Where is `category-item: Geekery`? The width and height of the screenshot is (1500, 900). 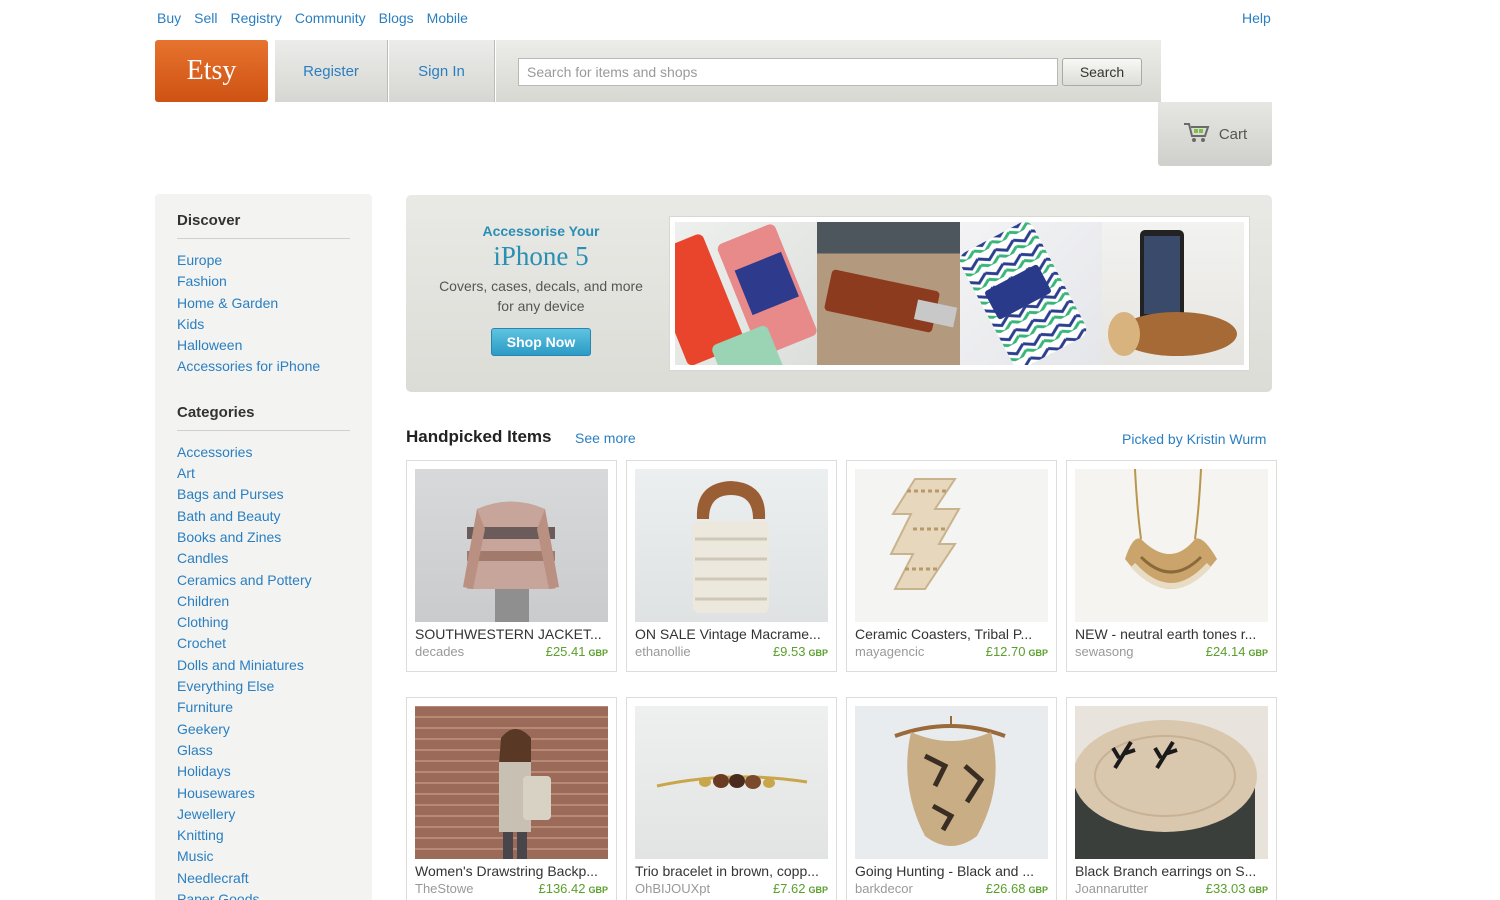 category-item: Geekery is located at coordinates (263, 729).